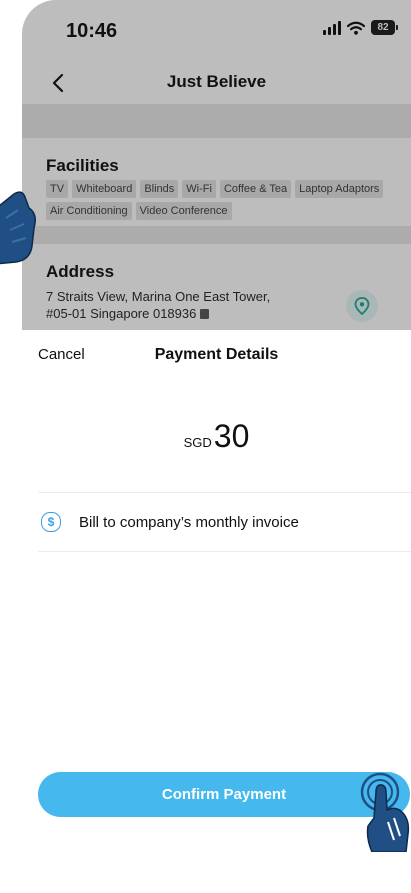 This screenshot has height=893, width=411. Describe the element at coordinates (231, 436) in the screenshot. I see `amount-value: 30` at that location.